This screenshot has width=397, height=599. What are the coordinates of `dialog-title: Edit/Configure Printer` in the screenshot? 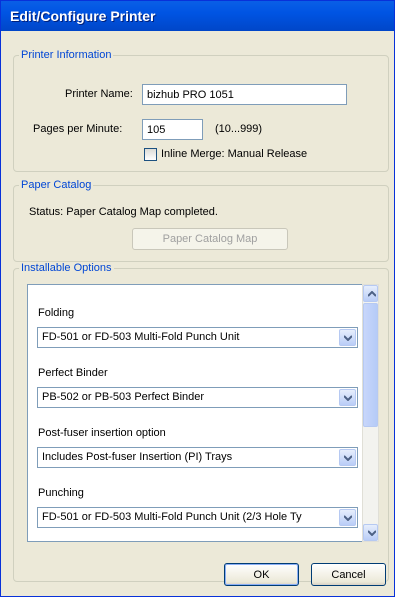 It's located at (83, 16).